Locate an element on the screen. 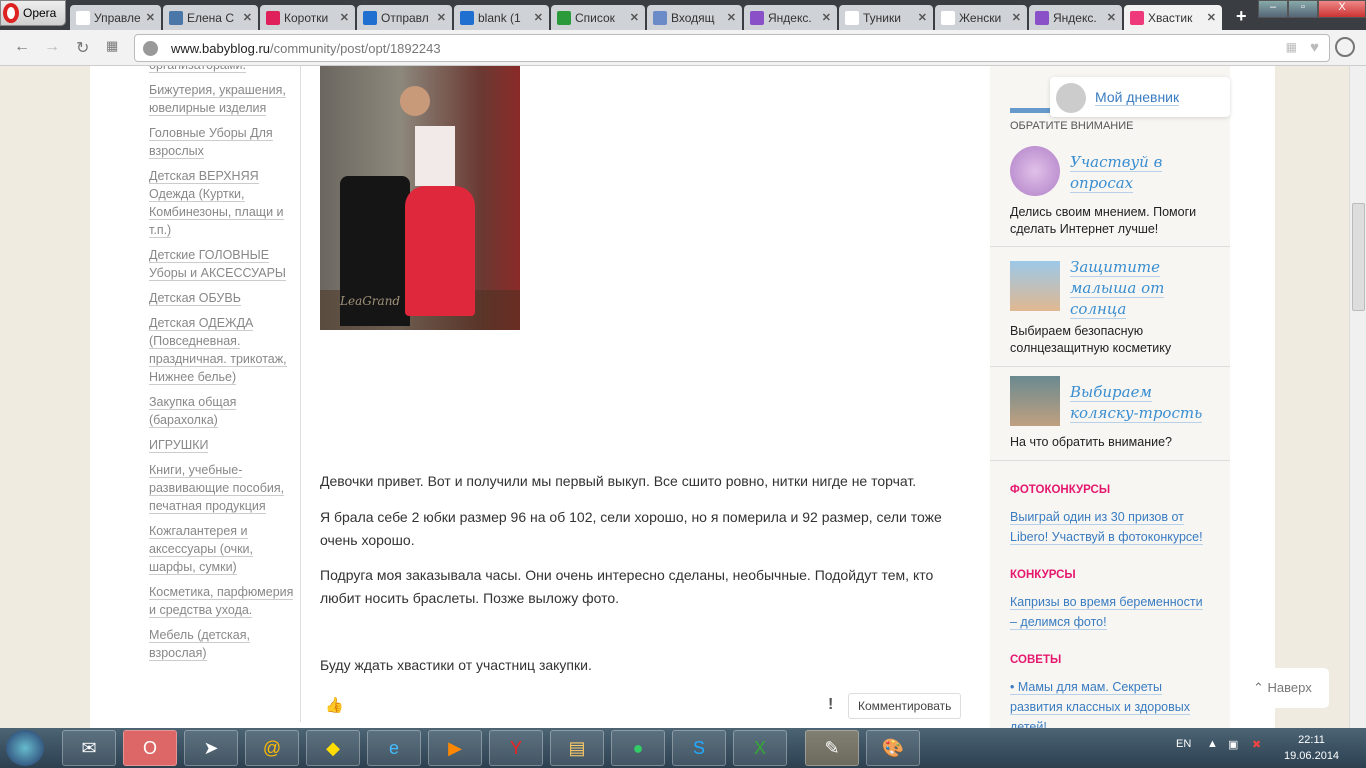 The width and height of the screenshot is (1366, 768). tab-title: Женски is located at coordinates (980, 17).